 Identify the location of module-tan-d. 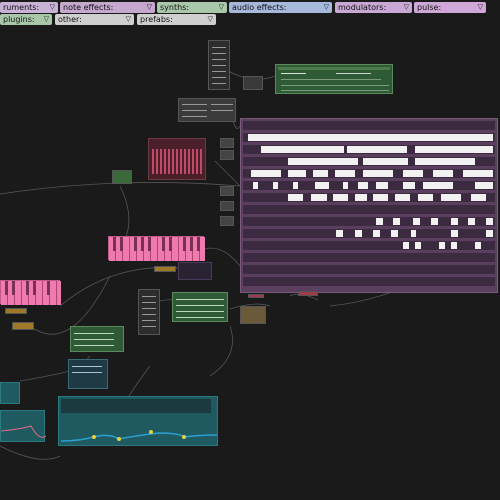
(253, 315).